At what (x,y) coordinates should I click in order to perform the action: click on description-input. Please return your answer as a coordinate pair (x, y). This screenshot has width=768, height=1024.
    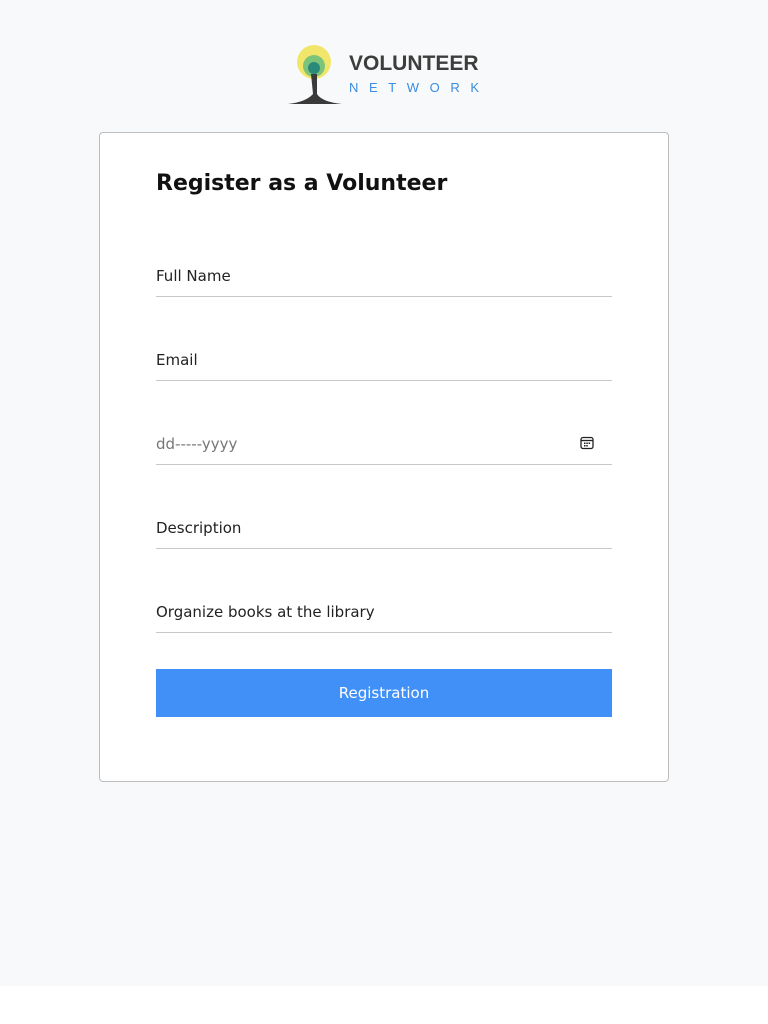
    Looking at the image, I should click on (384, 526).